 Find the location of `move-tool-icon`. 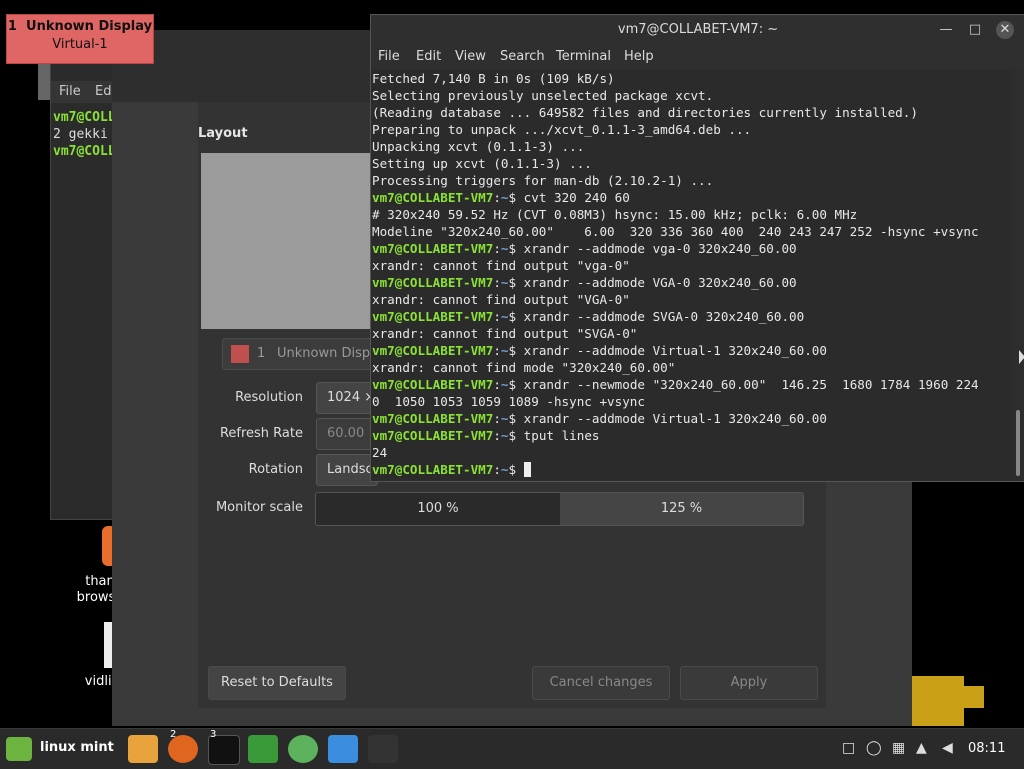

move-tool-icon is located at coordinates (383, 749).